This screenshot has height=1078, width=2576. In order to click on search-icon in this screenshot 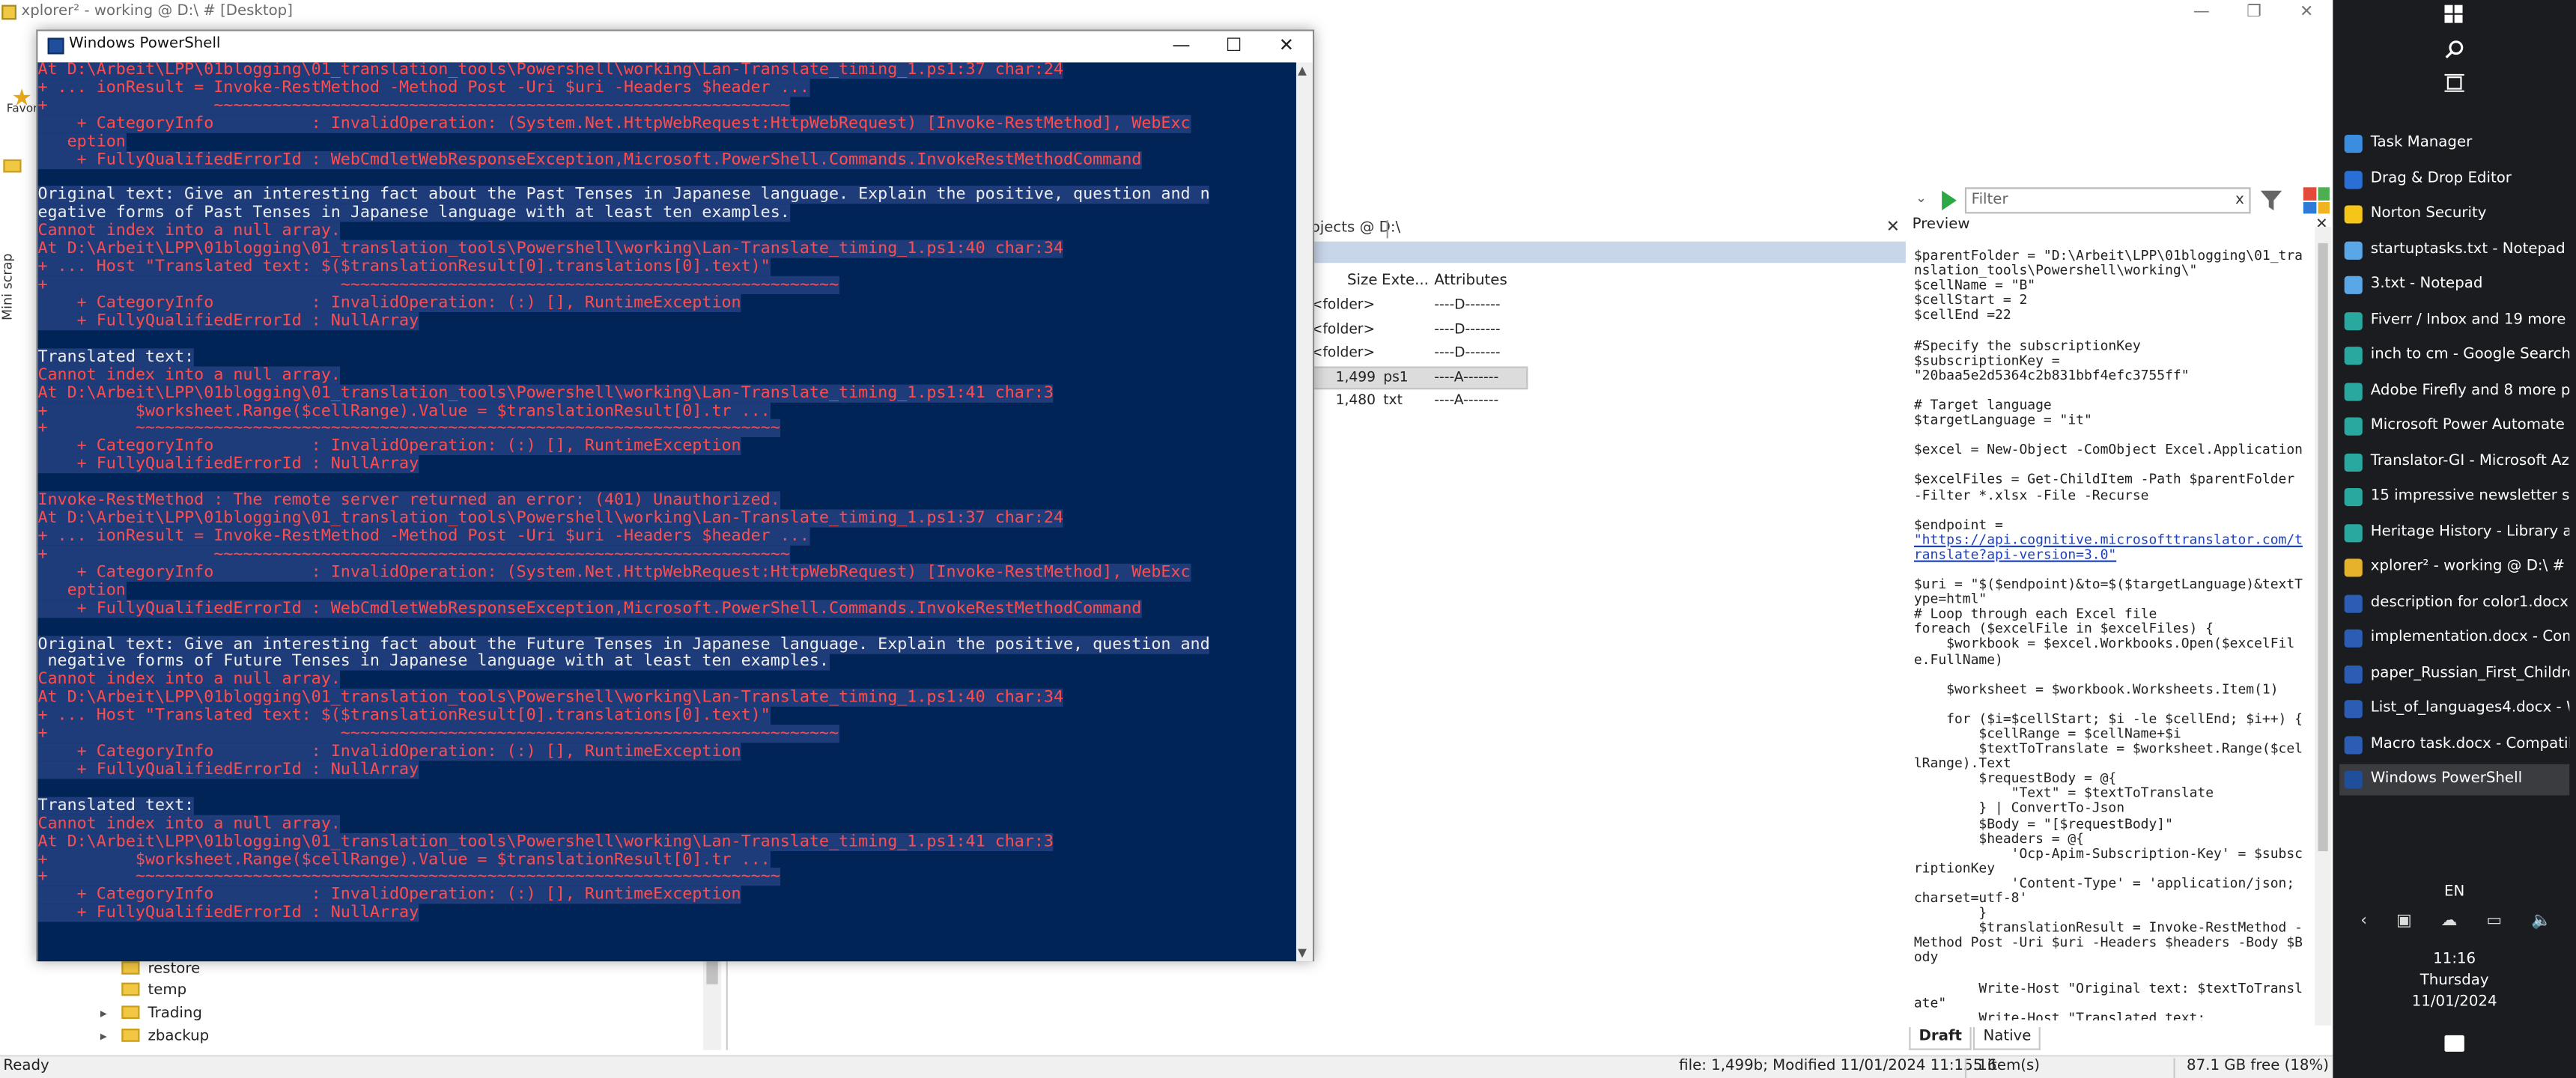, I will do `click(2454, 49)`.